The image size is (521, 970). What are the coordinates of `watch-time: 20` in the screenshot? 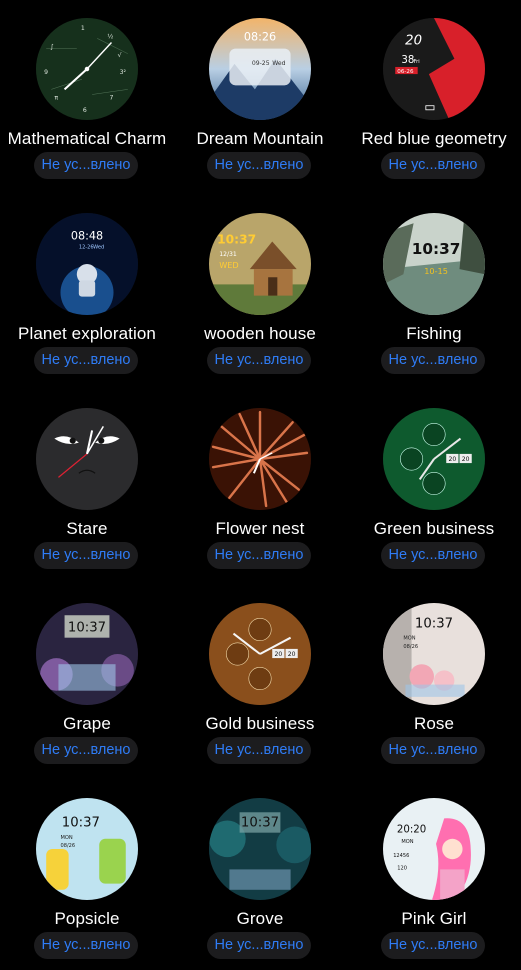 It's located at (413, 41).